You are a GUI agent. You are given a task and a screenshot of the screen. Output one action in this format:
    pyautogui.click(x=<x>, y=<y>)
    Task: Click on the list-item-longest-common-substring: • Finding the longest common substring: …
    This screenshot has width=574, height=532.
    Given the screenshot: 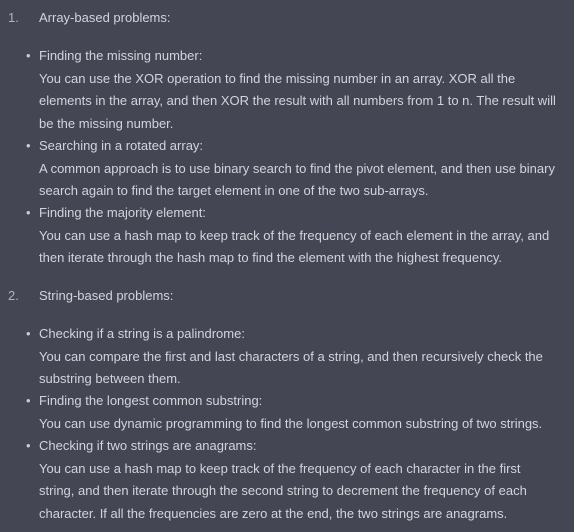 What is the action you would take?
    pyautogui.click(x=296, y=412)
    